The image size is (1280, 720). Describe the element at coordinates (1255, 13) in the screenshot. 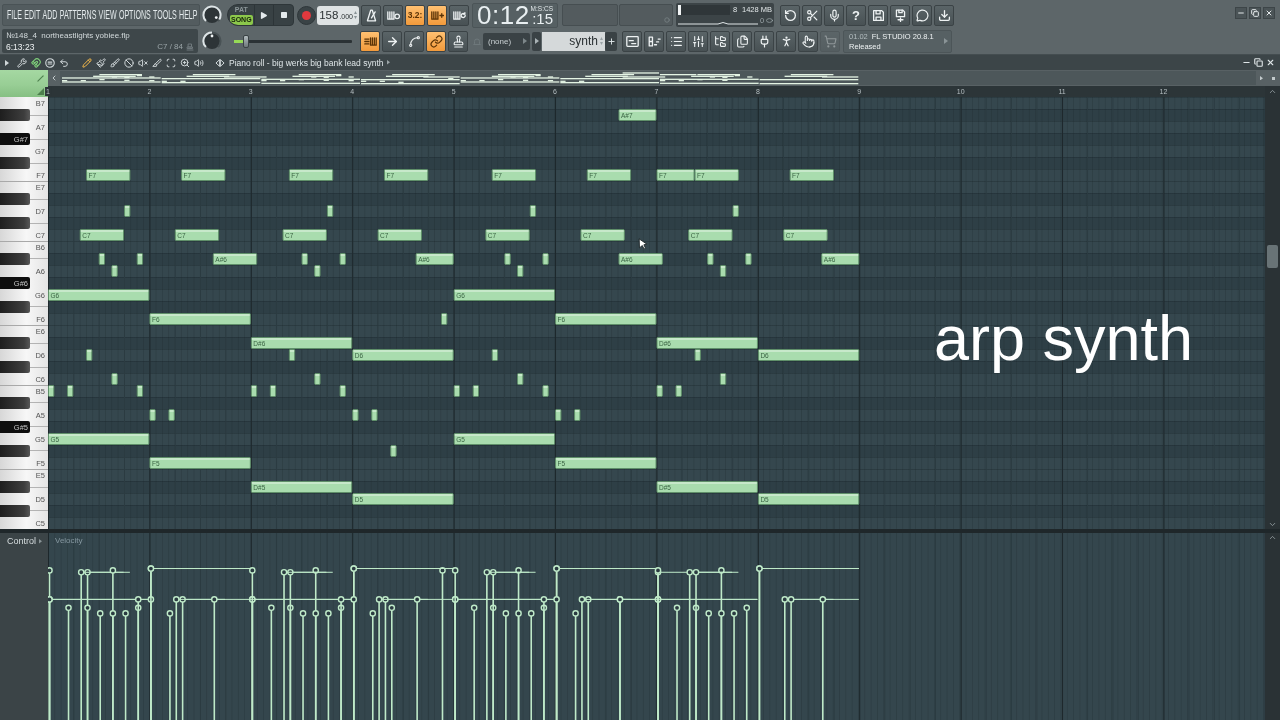

I see `restore-button` at that location.